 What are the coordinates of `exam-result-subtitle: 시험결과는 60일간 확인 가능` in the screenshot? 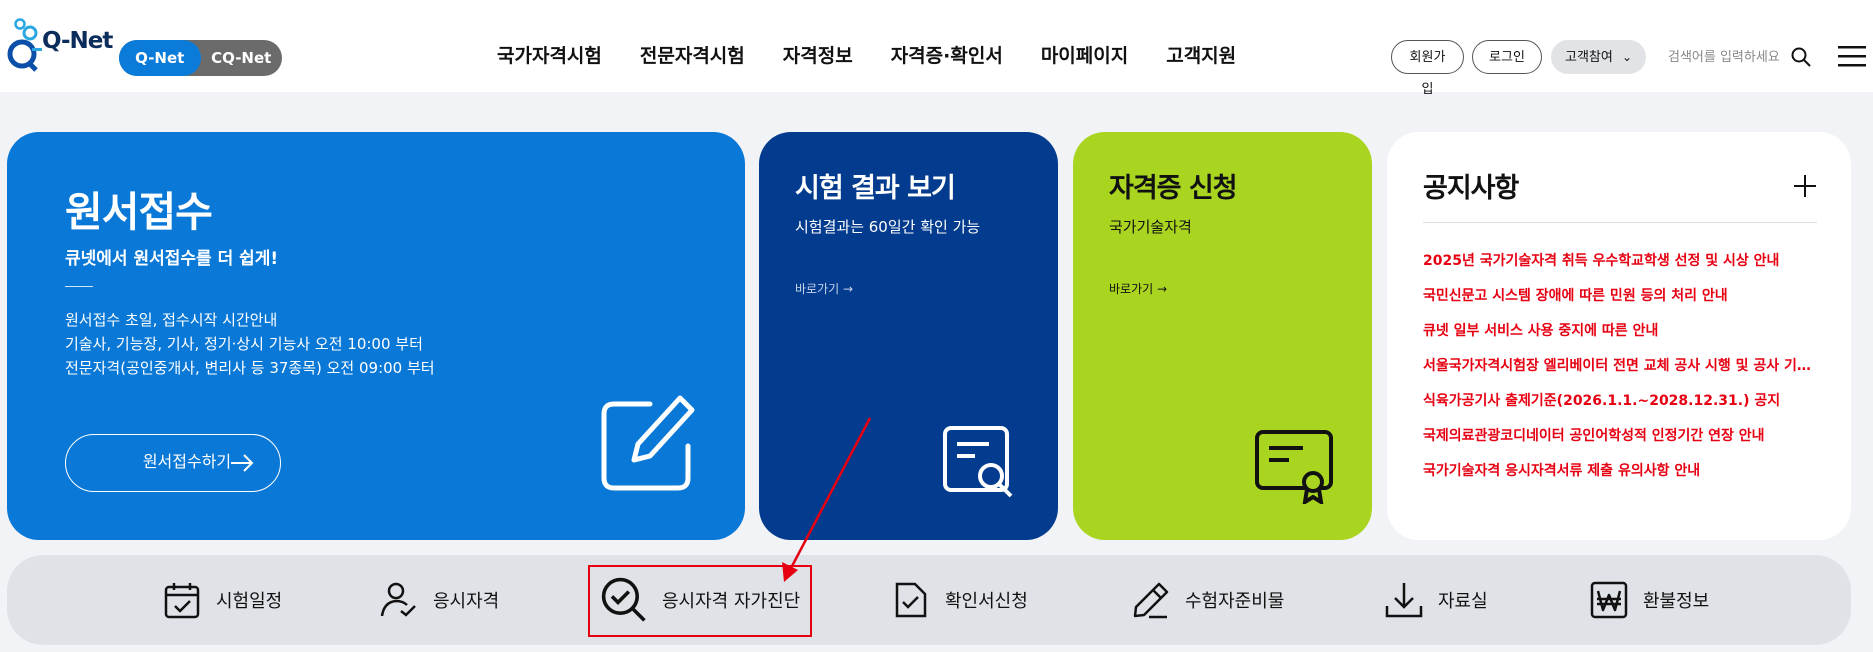 It's located at (888, 227).